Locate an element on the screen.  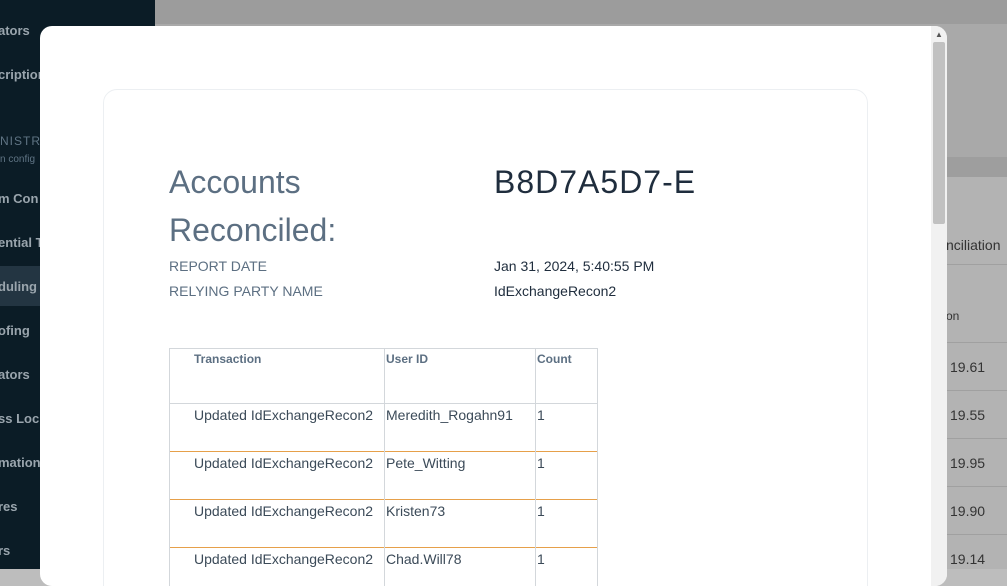
report-id: B8D7A5D7-E is located at coordinates (595, 182).